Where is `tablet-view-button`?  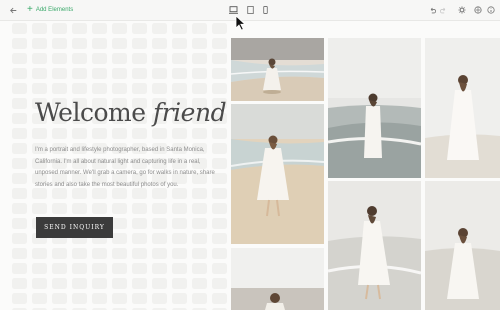
tablet-view-button is located at coordinates (250, 10).